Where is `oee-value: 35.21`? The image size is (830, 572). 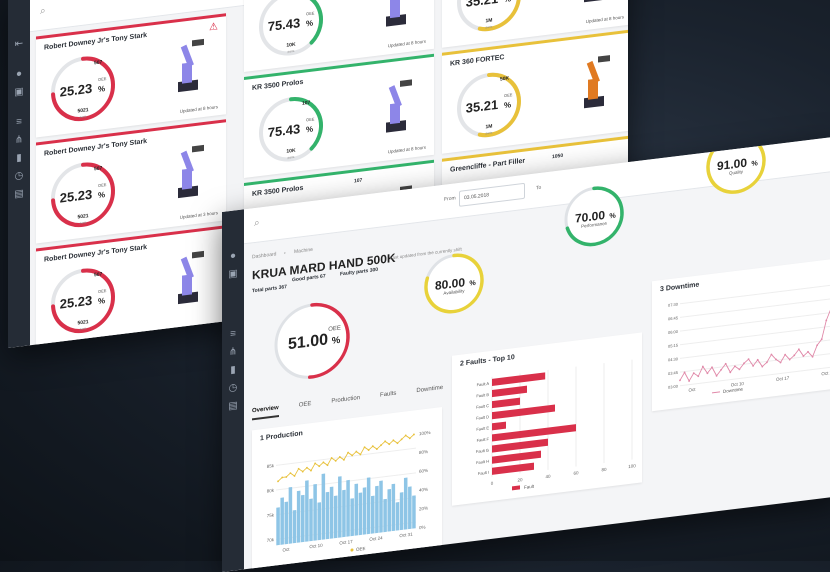 oee-value: 35.21 is located at coordinates (482, 5).